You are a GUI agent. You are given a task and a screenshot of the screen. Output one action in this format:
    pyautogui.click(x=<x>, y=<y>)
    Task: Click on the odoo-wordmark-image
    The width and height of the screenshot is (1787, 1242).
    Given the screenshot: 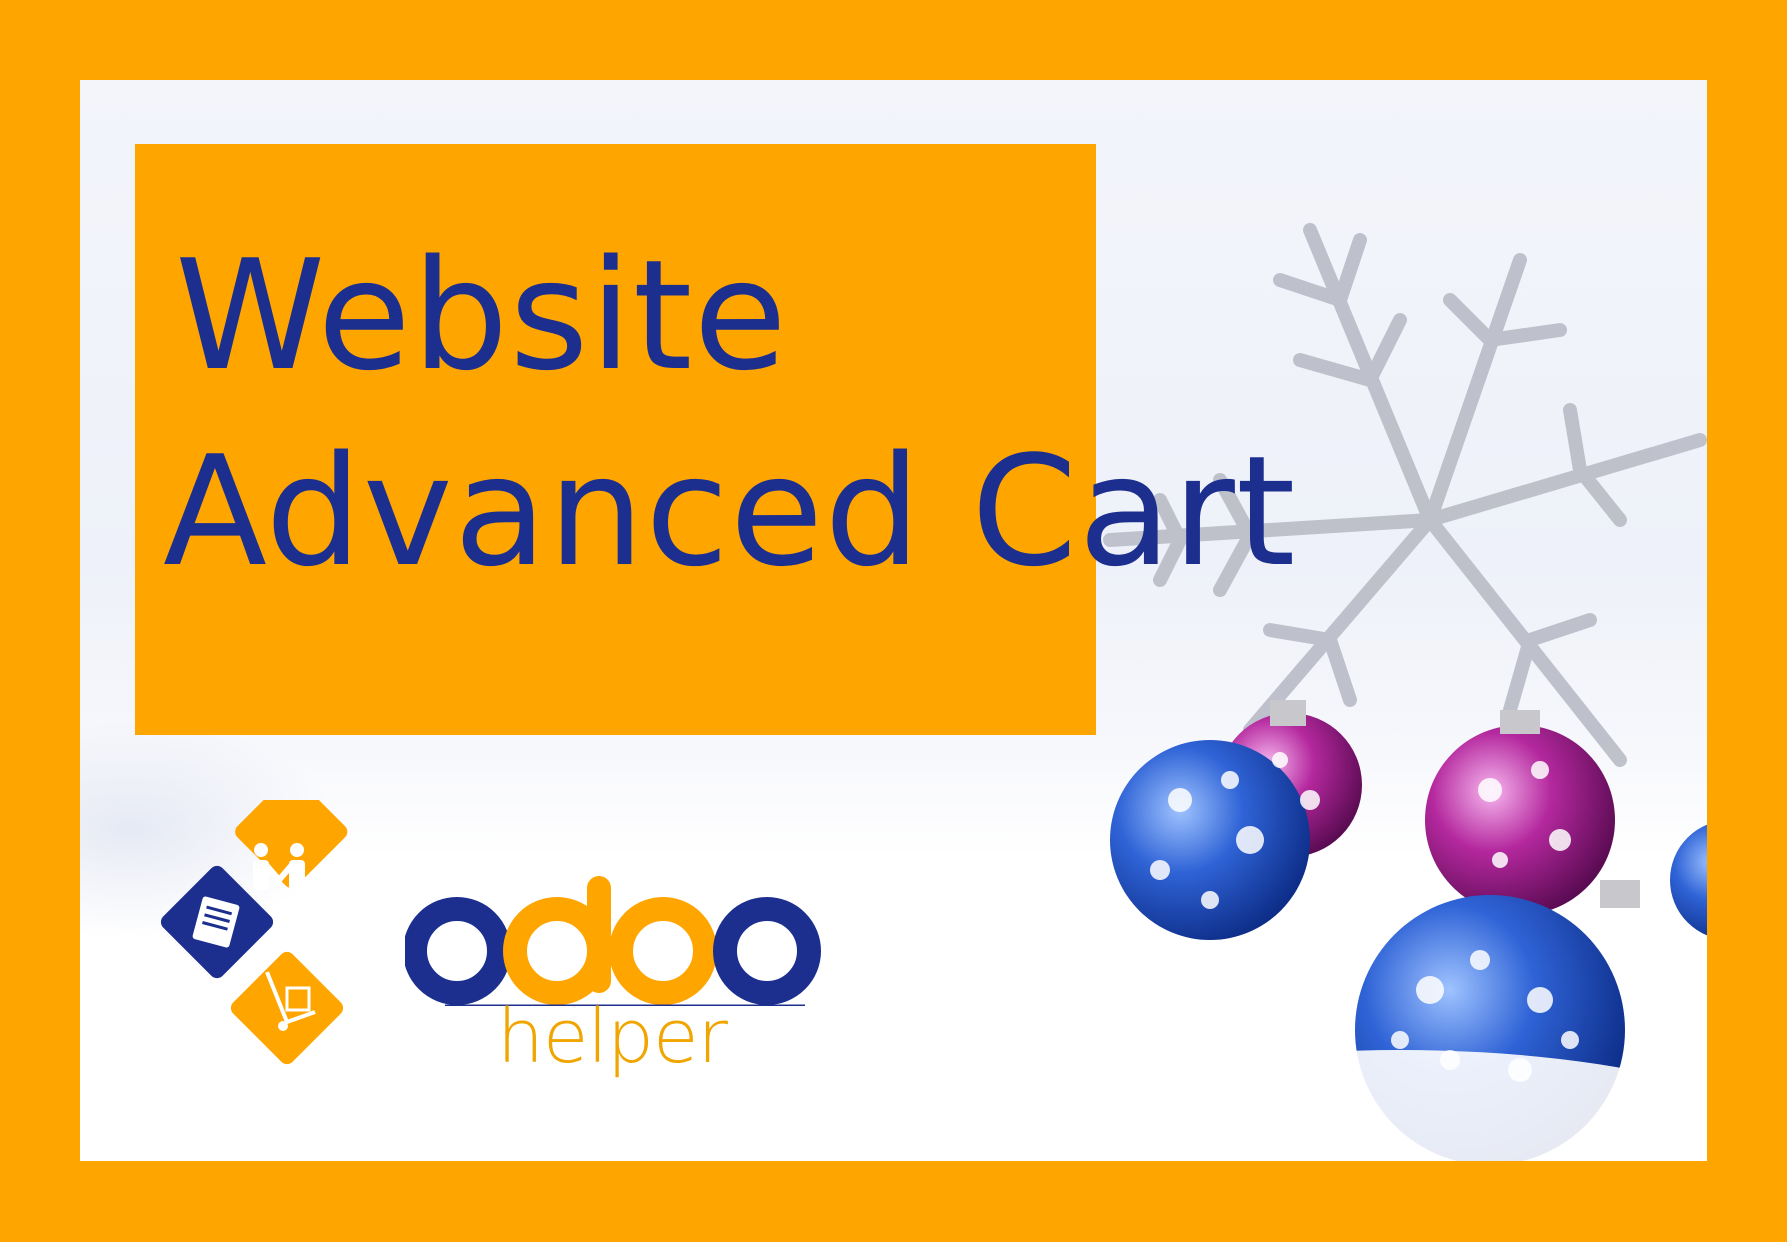 What is the action you would take?
    pyautogui.click(x=613, y=941)
    